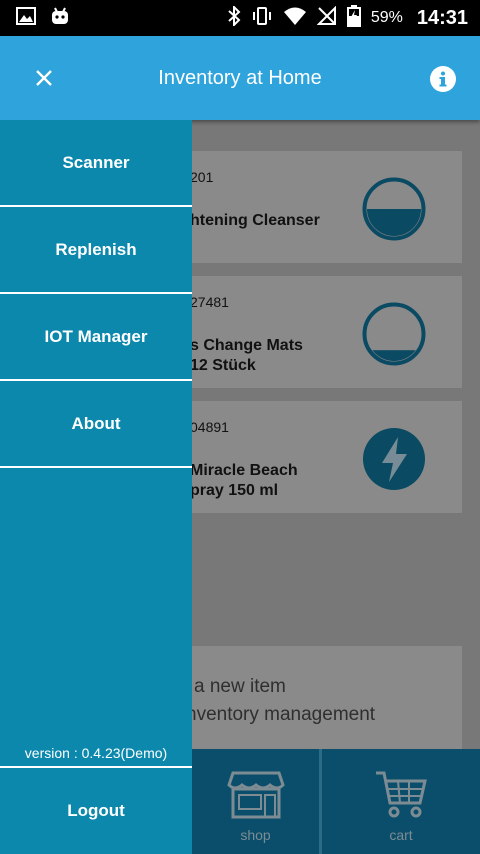 The image size is (480, 854). I want to click on no-signal-icon, so click(326, 18).